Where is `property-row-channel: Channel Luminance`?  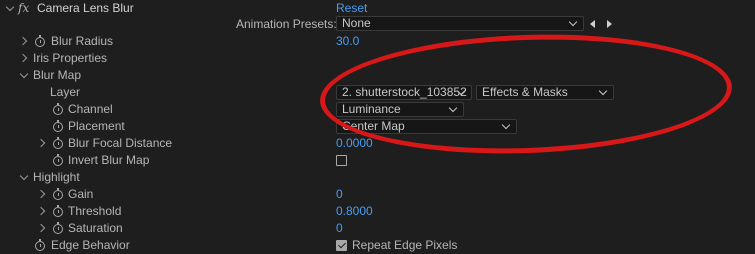
property-row-channel: Channel Luminance is located at coordinates (377, 109).